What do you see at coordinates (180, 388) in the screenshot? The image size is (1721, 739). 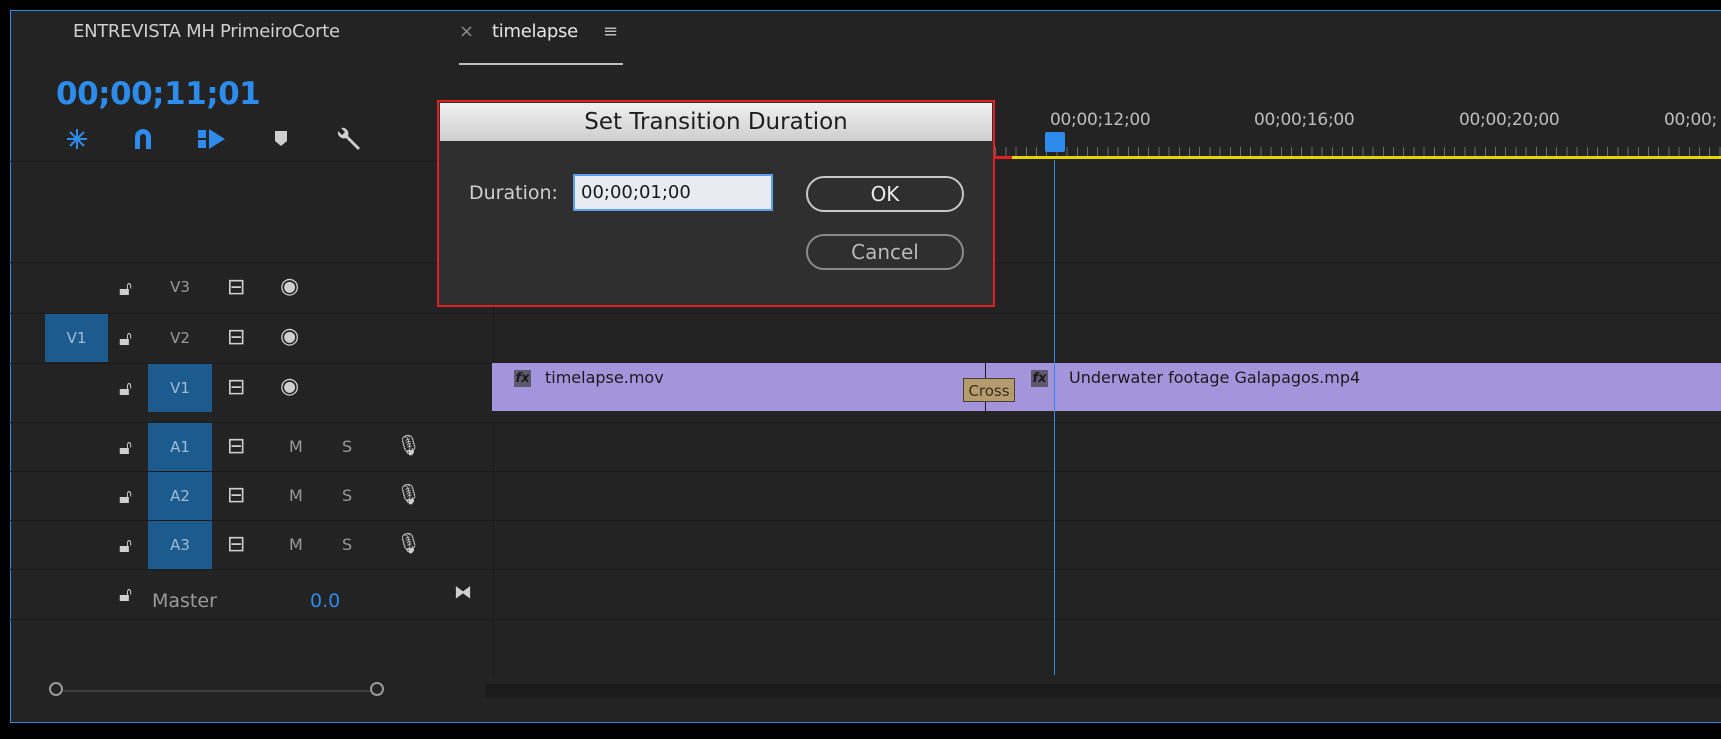 I see `track-label-v1: V1` at bounding box center [180, 388].